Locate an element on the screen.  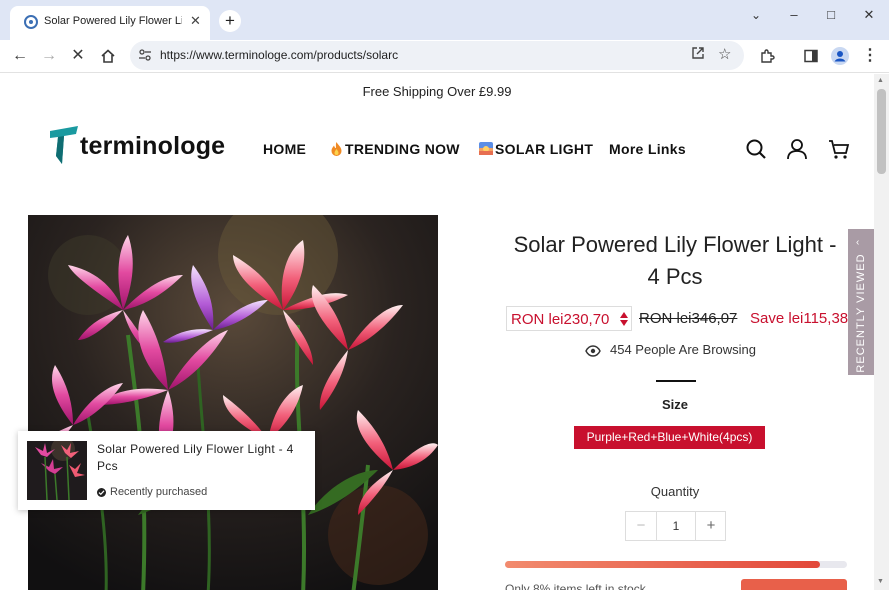
recently-viewed-label: RECENTLY VIEWED is located at coordinates (861, 313).